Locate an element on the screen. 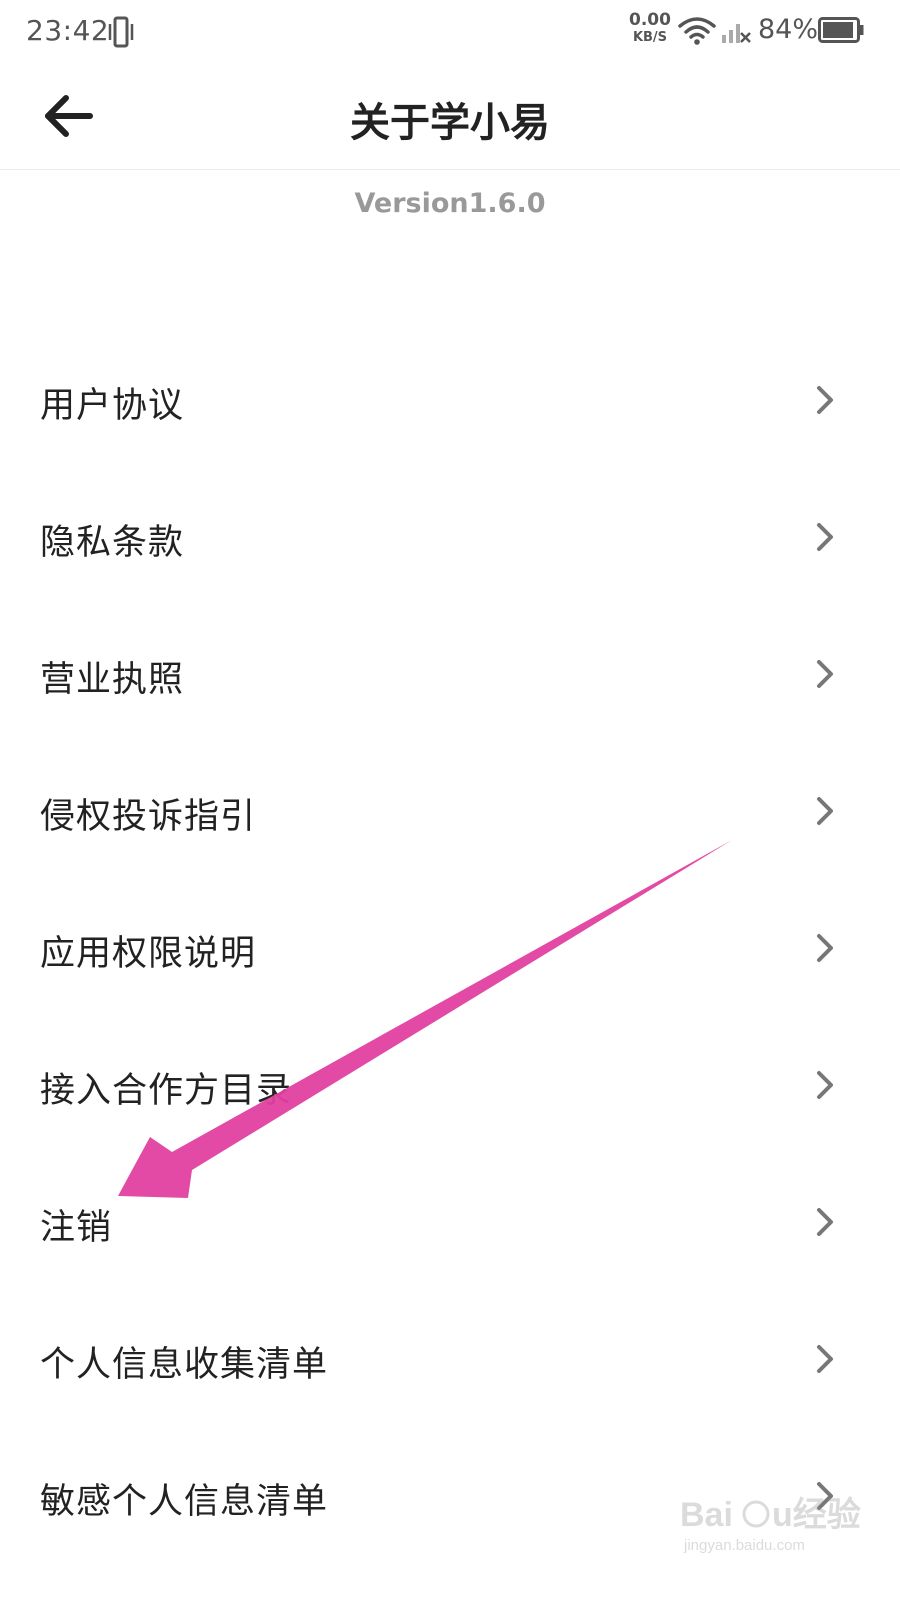 The image size is (900, 1600). nav-bar: 关于学小易 is located at coordinates (450, 117).